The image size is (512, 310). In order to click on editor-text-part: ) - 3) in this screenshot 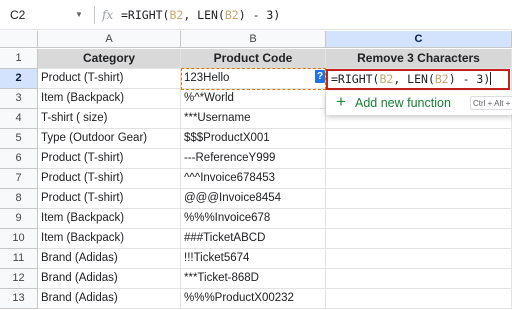, I will do `click(469, 79)`.